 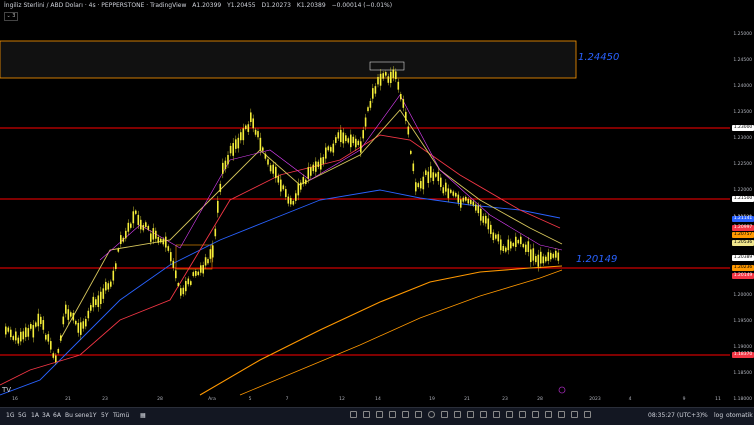 I want to click on eraser-icon, so click(x=548, y=414).